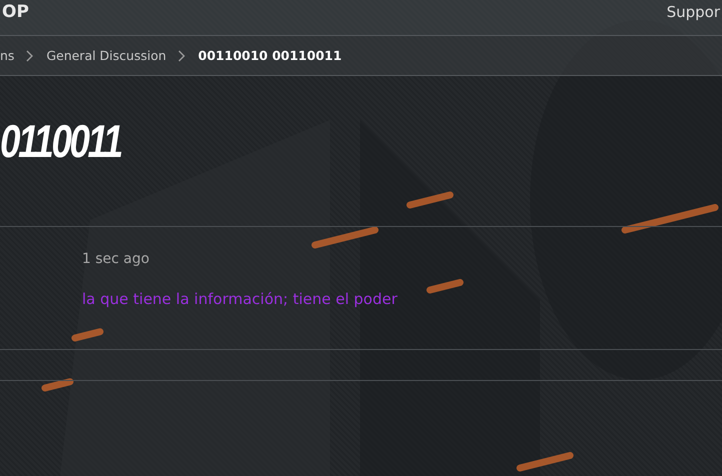 This screenshot has width=722, height=476. I want to click on breadcrumb-link: 00110010 00110011, so click(270, 55).